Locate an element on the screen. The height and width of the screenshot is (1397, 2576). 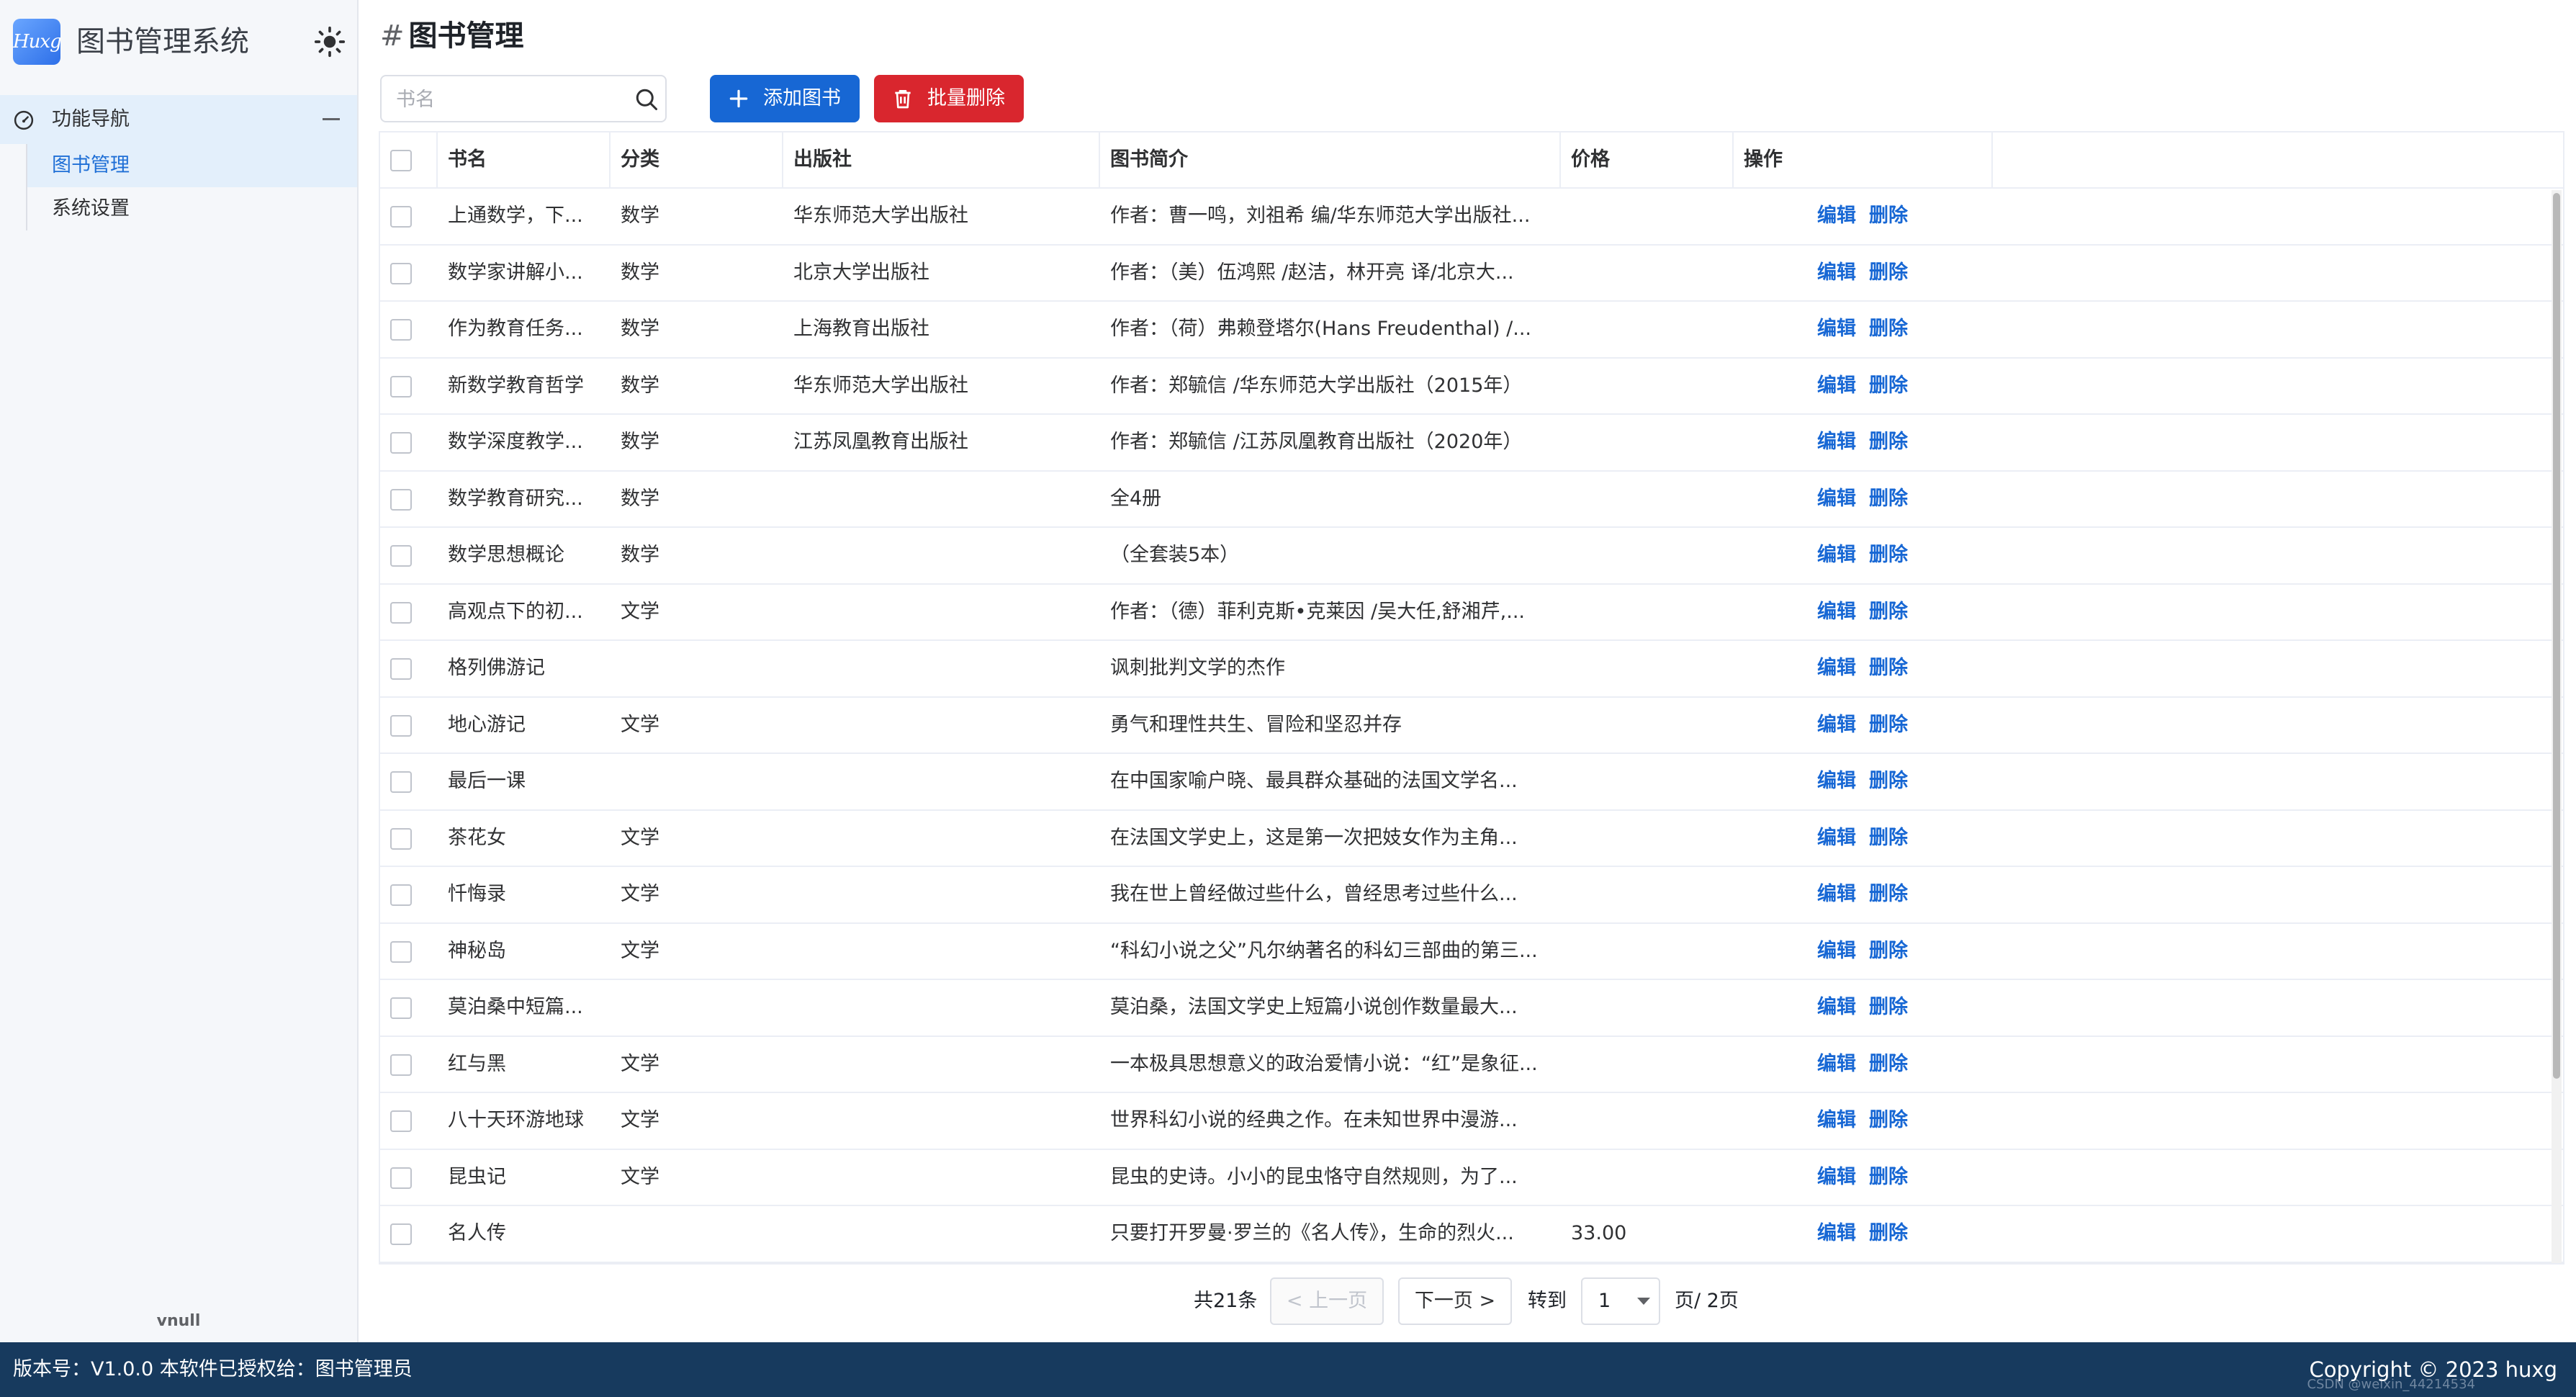
table-row: 地心游记 文学 勇气和理性共生、冒险和坚忍并存 编辑 删除 is located at coordinates (1471, 726).